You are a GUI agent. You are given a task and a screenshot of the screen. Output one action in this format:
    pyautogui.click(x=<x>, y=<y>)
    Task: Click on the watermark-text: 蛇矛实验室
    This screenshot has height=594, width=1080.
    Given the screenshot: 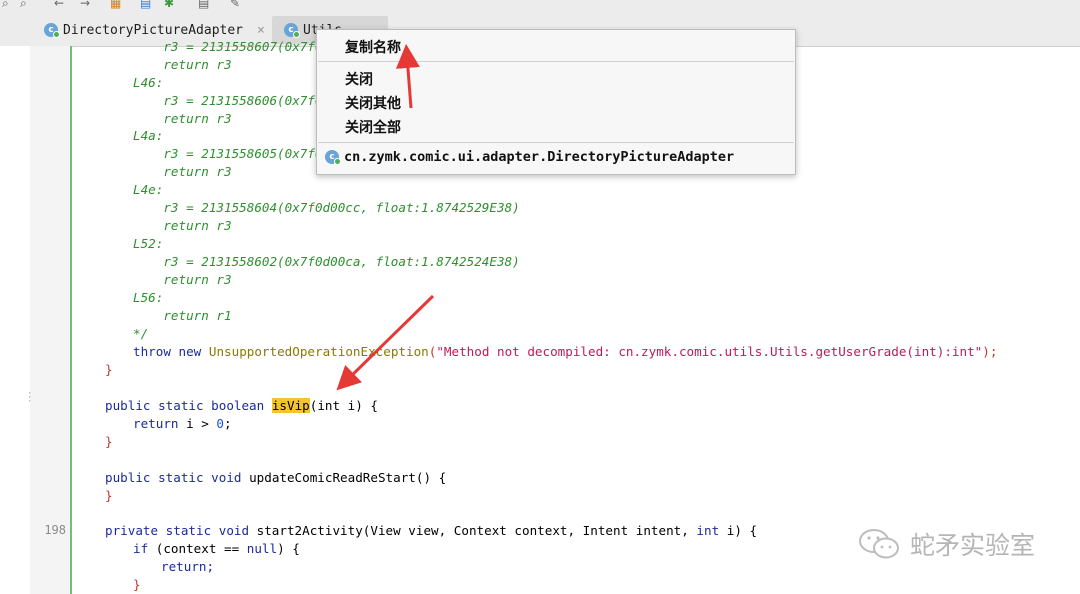 What is the action you would take?
    pyautogui.click(x=973, y=545)
    